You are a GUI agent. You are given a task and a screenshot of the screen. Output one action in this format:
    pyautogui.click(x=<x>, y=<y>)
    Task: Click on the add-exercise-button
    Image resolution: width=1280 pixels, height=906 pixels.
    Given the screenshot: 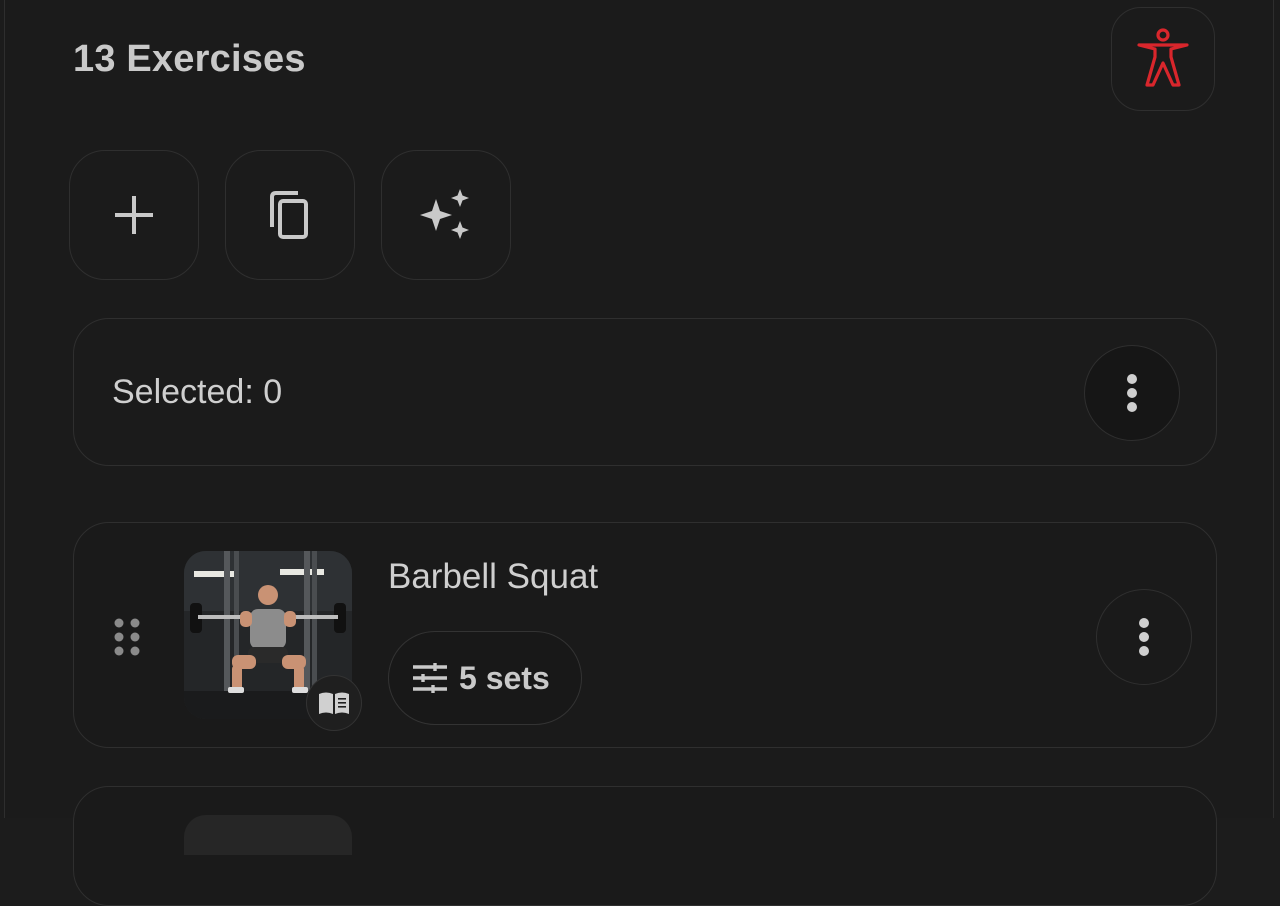 What is the action you would take?
    pyautogui.click(x=134, y=215)
    